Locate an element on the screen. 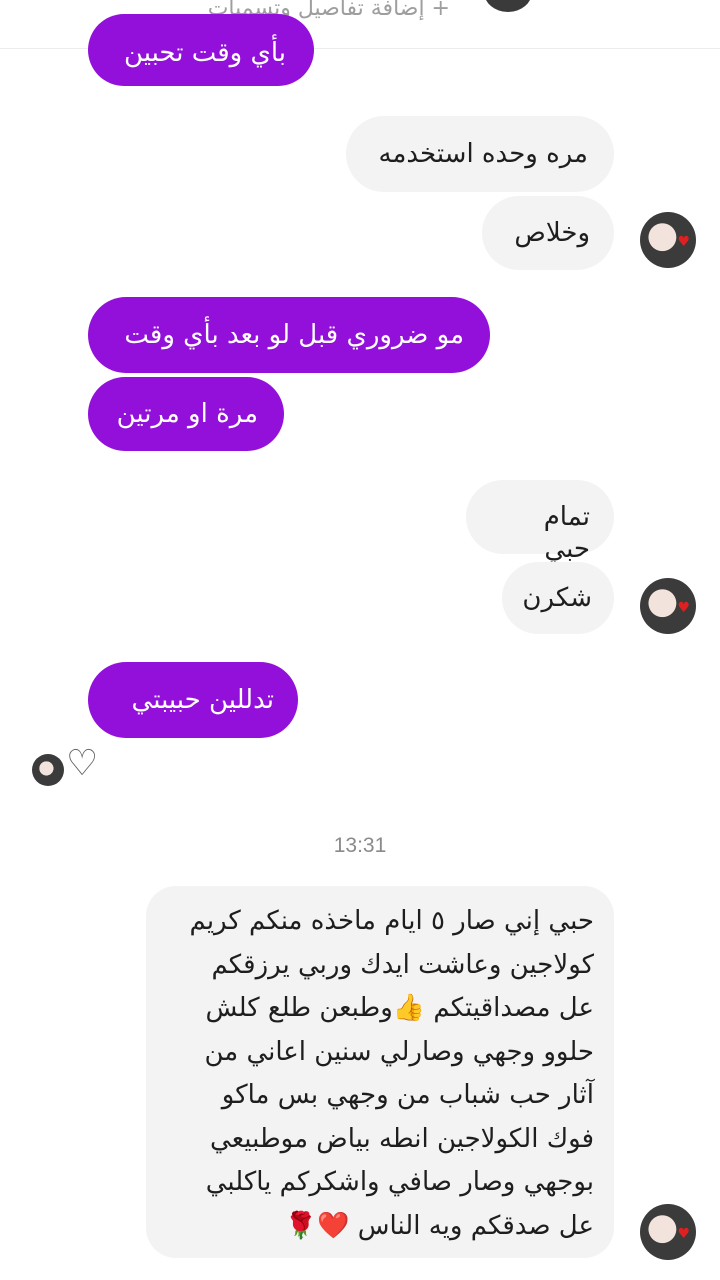 The height and width of the screenshot is (1280, 720). message-line: بوجهي وصار صافي واشكركم ياكلبي is located at coordinates (399, 1182).